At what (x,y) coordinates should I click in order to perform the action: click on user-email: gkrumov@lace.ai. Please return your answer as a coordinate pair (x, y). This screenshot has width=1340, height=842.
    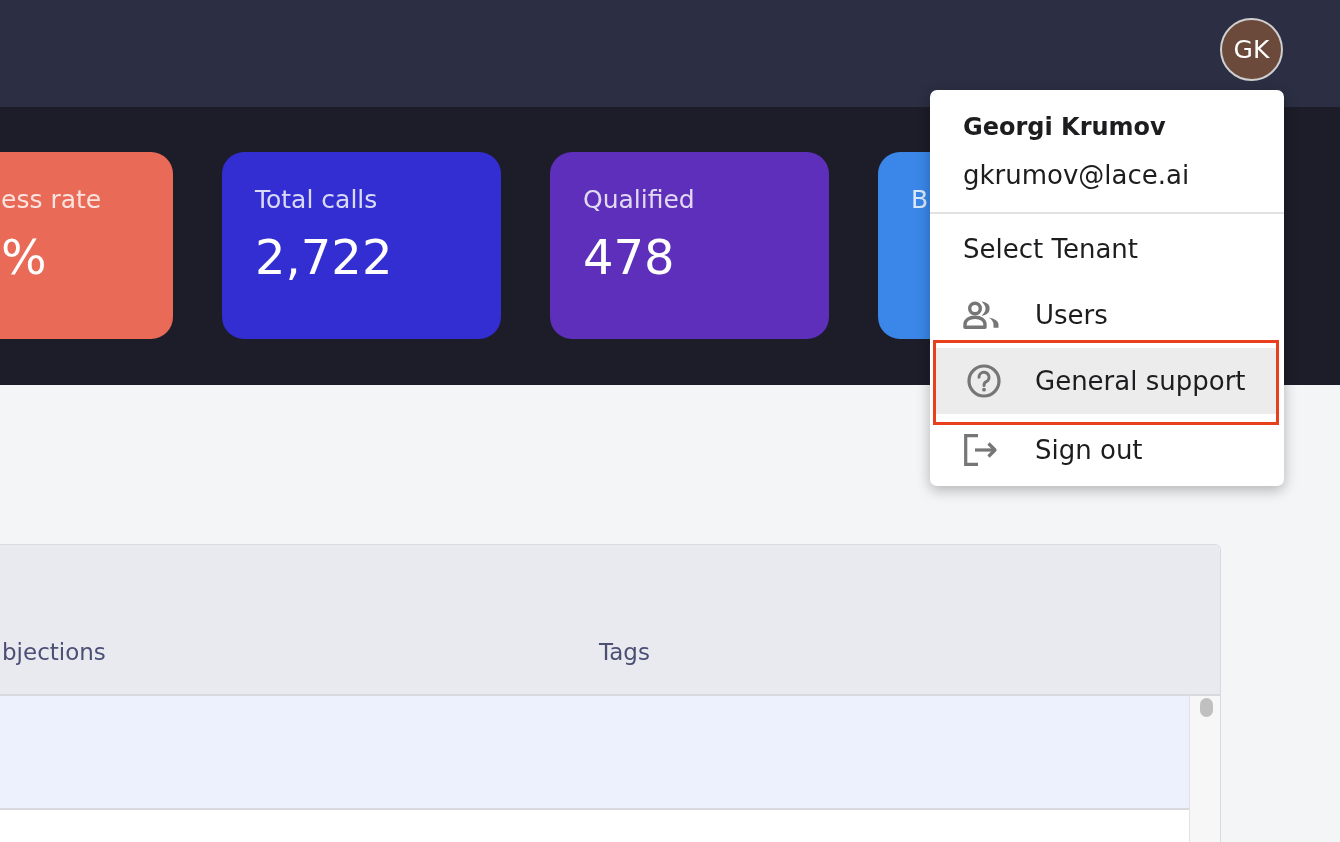
    Looking at the image, I should click on (1076, 175).